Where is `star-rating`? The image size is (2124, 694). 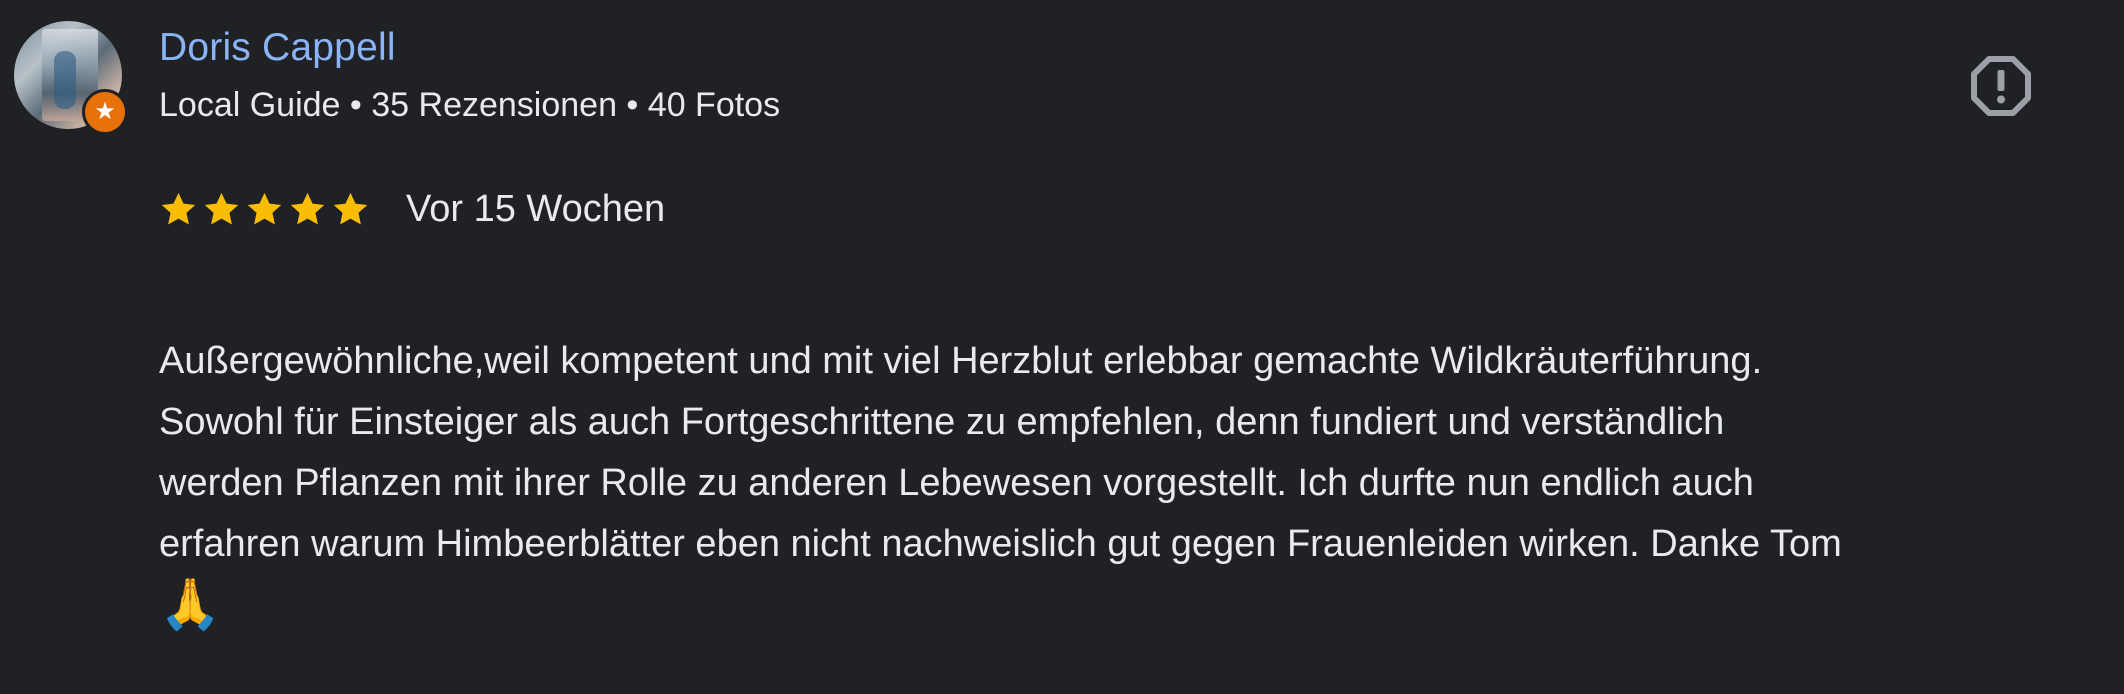
star-rating is located at coordinates (264, 209).